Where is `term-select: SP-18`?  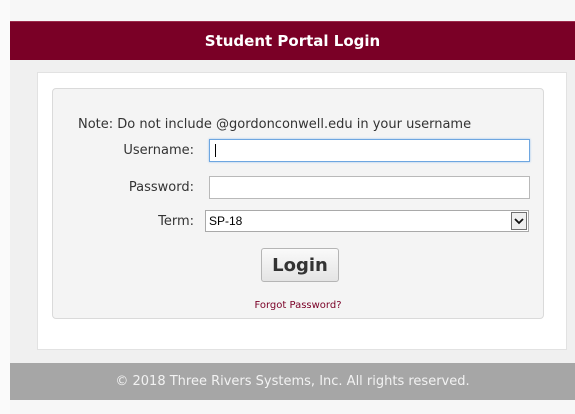
term-select: SP-18 is located at coordinates (367, 221).